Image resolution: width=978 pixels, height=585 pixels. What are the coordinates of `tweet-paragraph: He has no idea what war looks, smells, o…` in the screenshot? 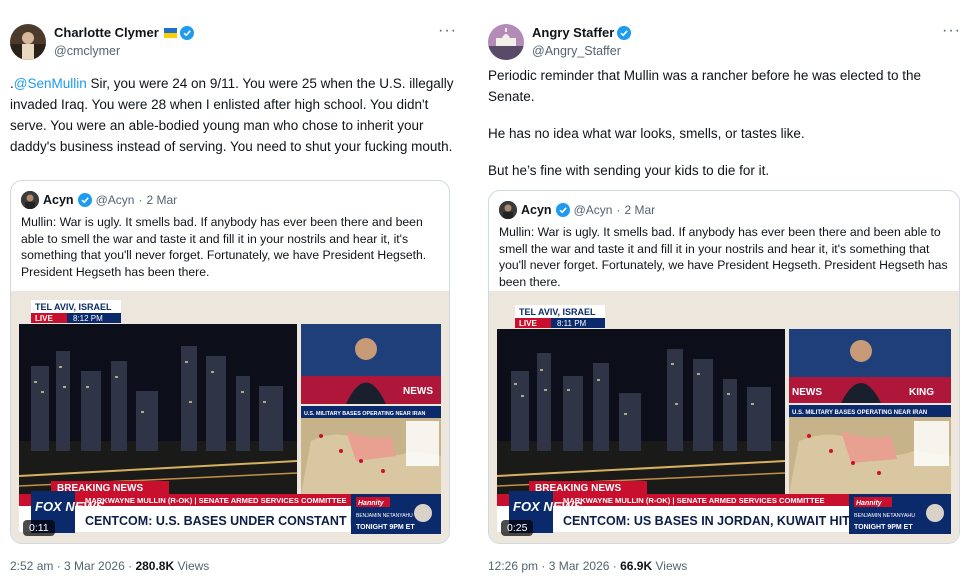 It's located at (646, 133).